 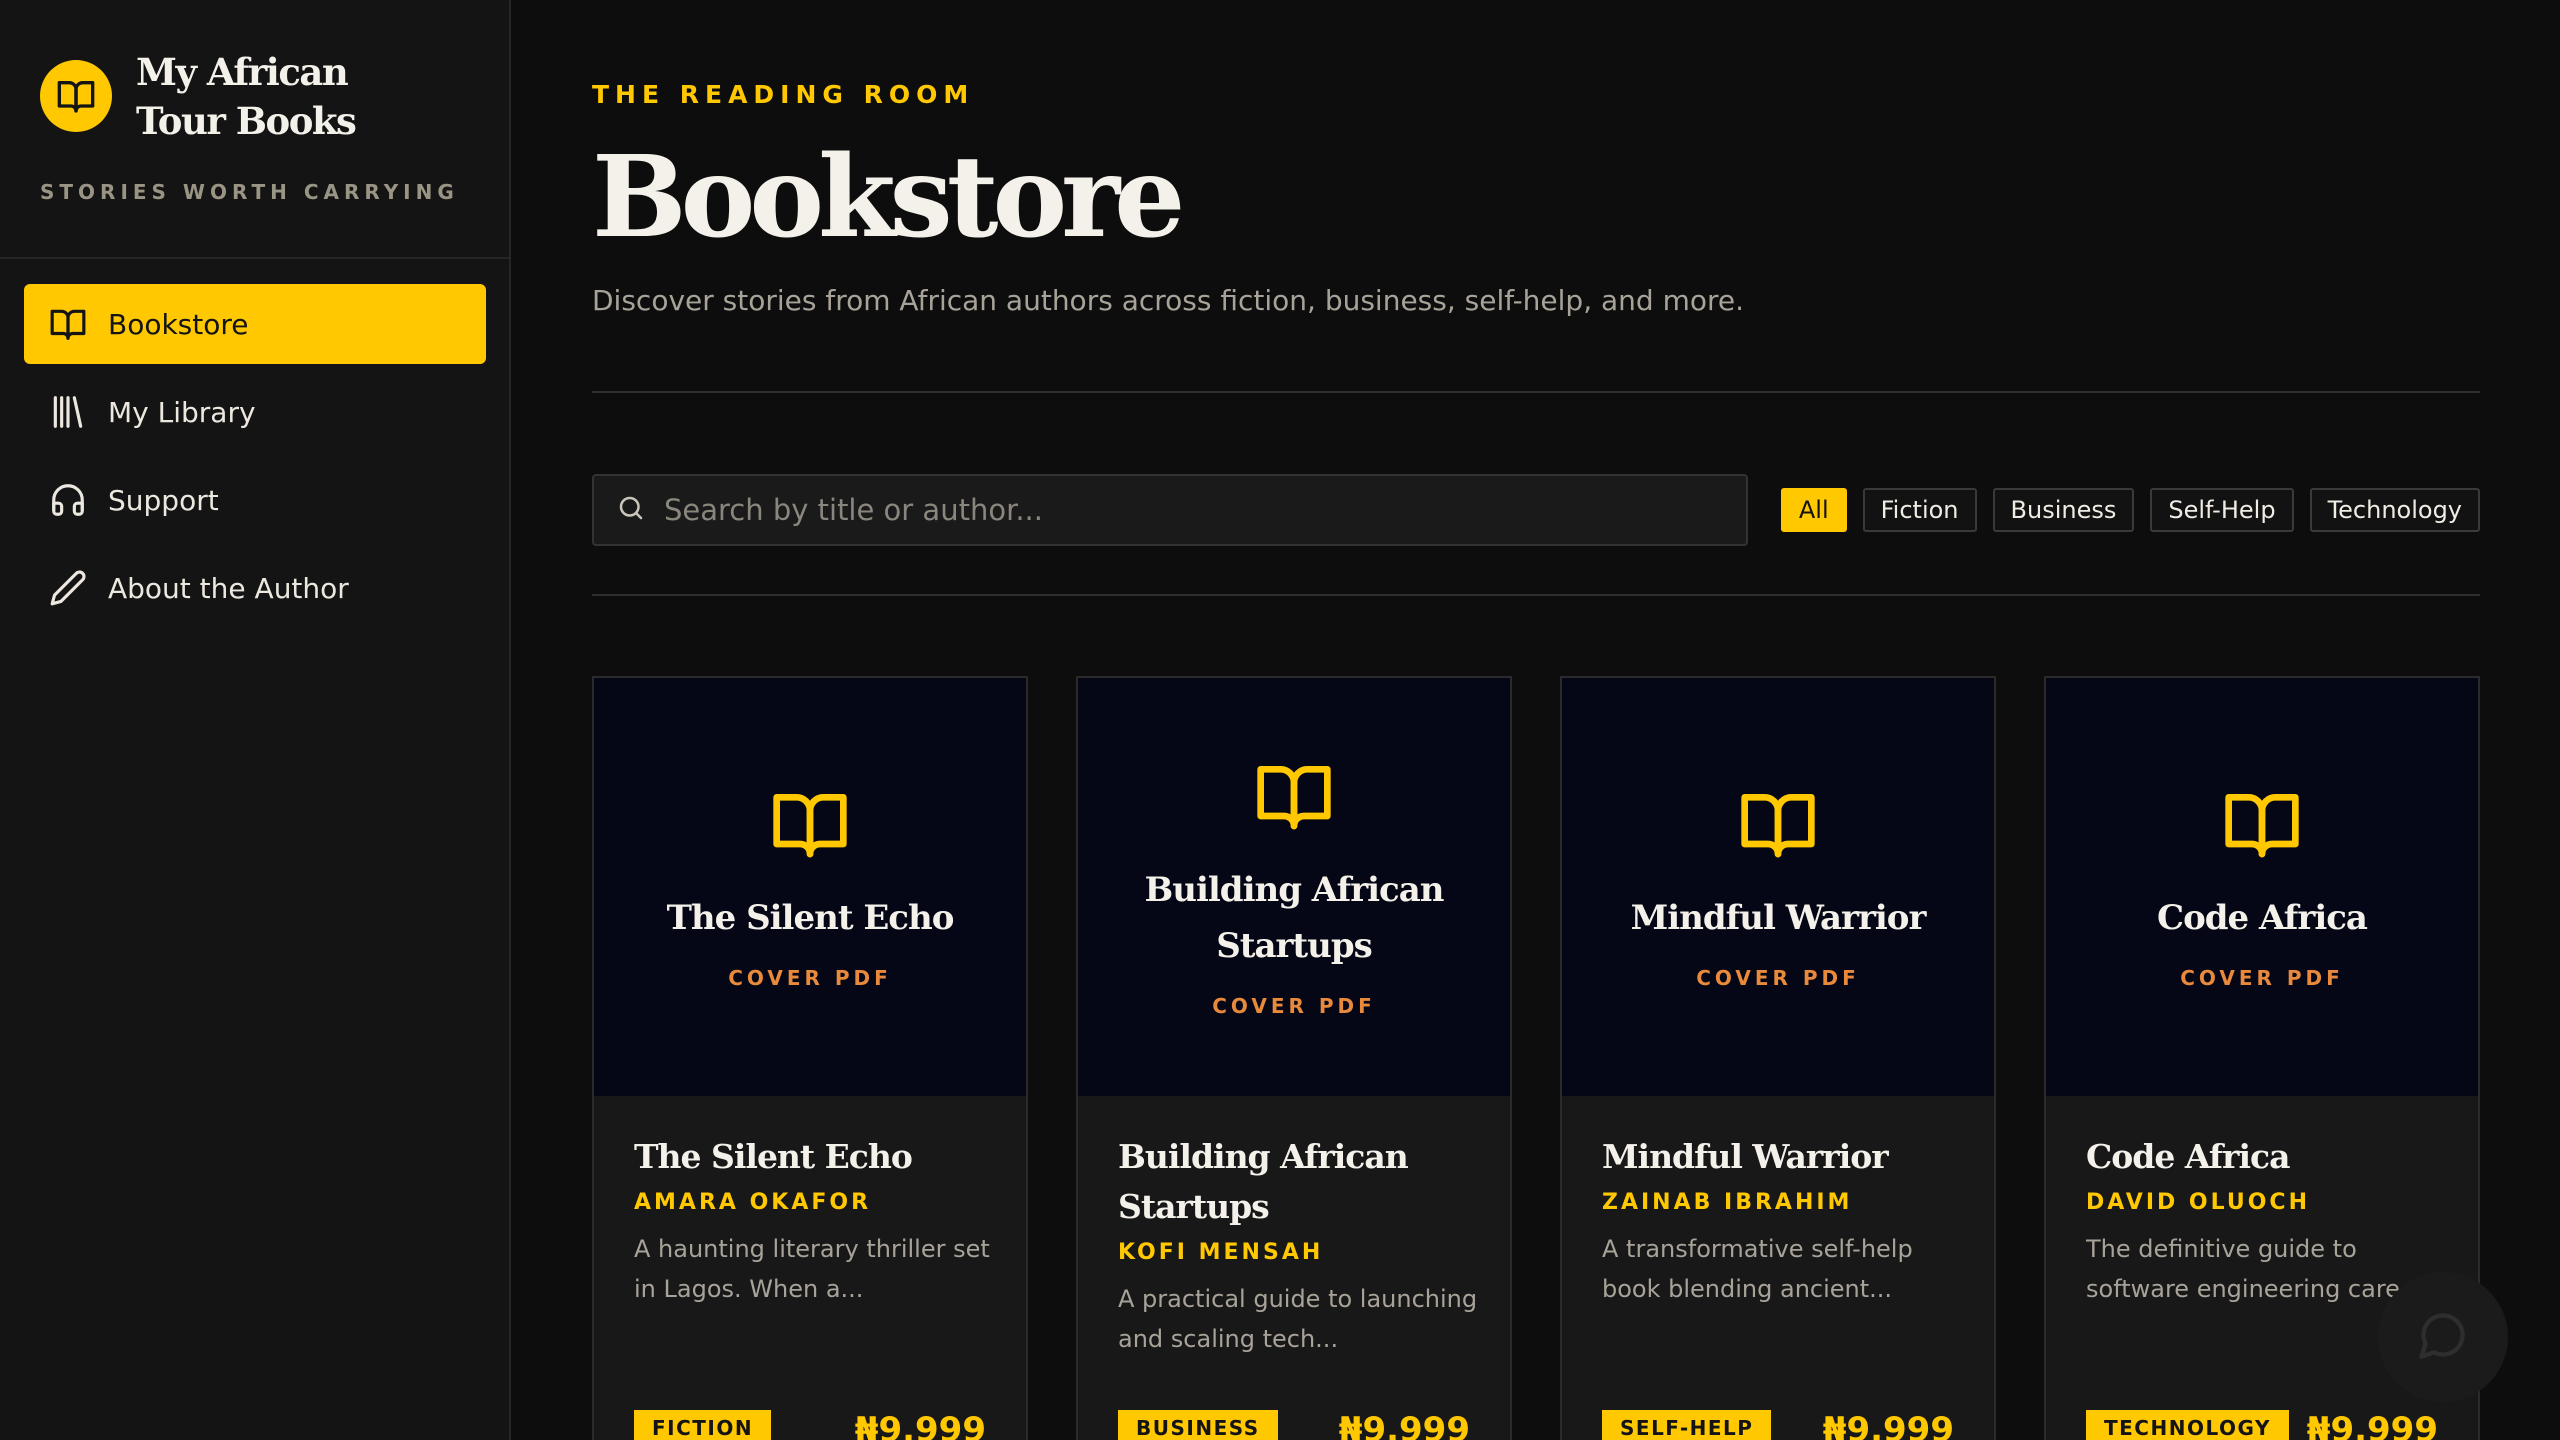 I want to click on filter-technology: Technology, so click(x=2394, y=510).